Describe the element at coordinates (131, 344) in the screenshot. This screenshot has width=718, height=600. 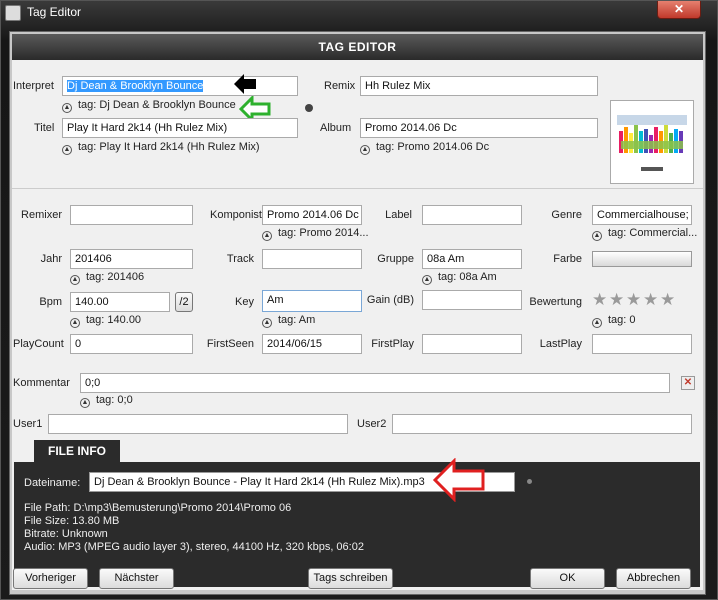
I see `playcount-input: 0` at that location.